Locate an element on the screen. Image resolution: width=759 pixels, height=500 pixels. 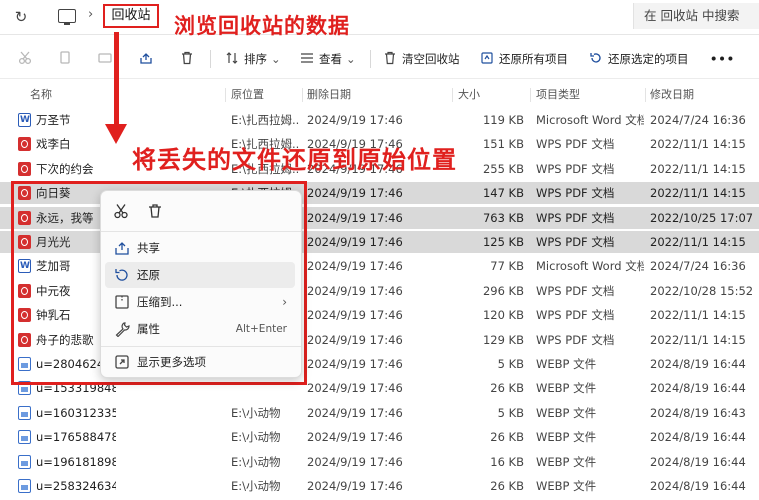
cell-name: 万圣节 is located at coordinates (53, 120).